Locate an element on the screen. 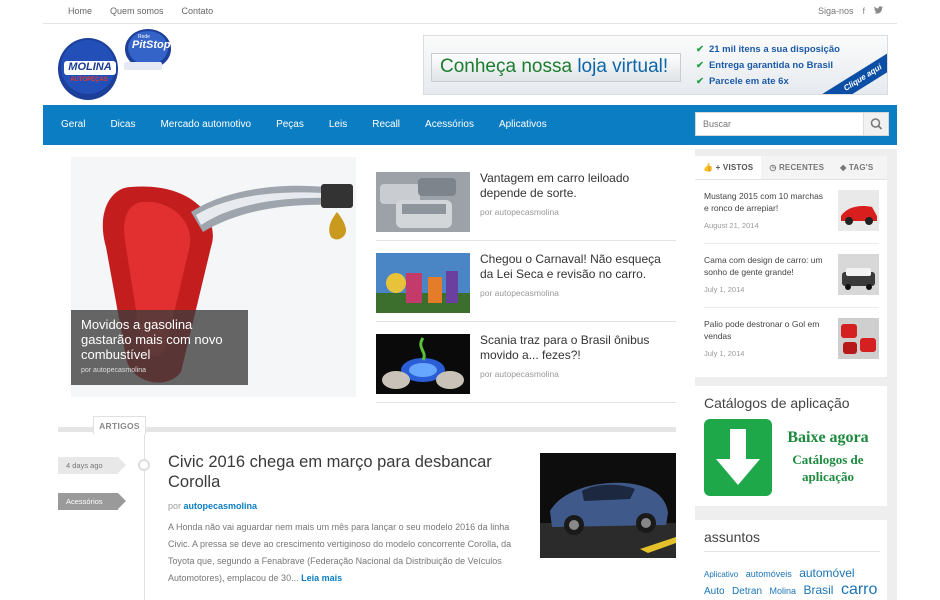 The image size is (940, 600). nav-item-geral: Geral is located at coordinates (73, 124).